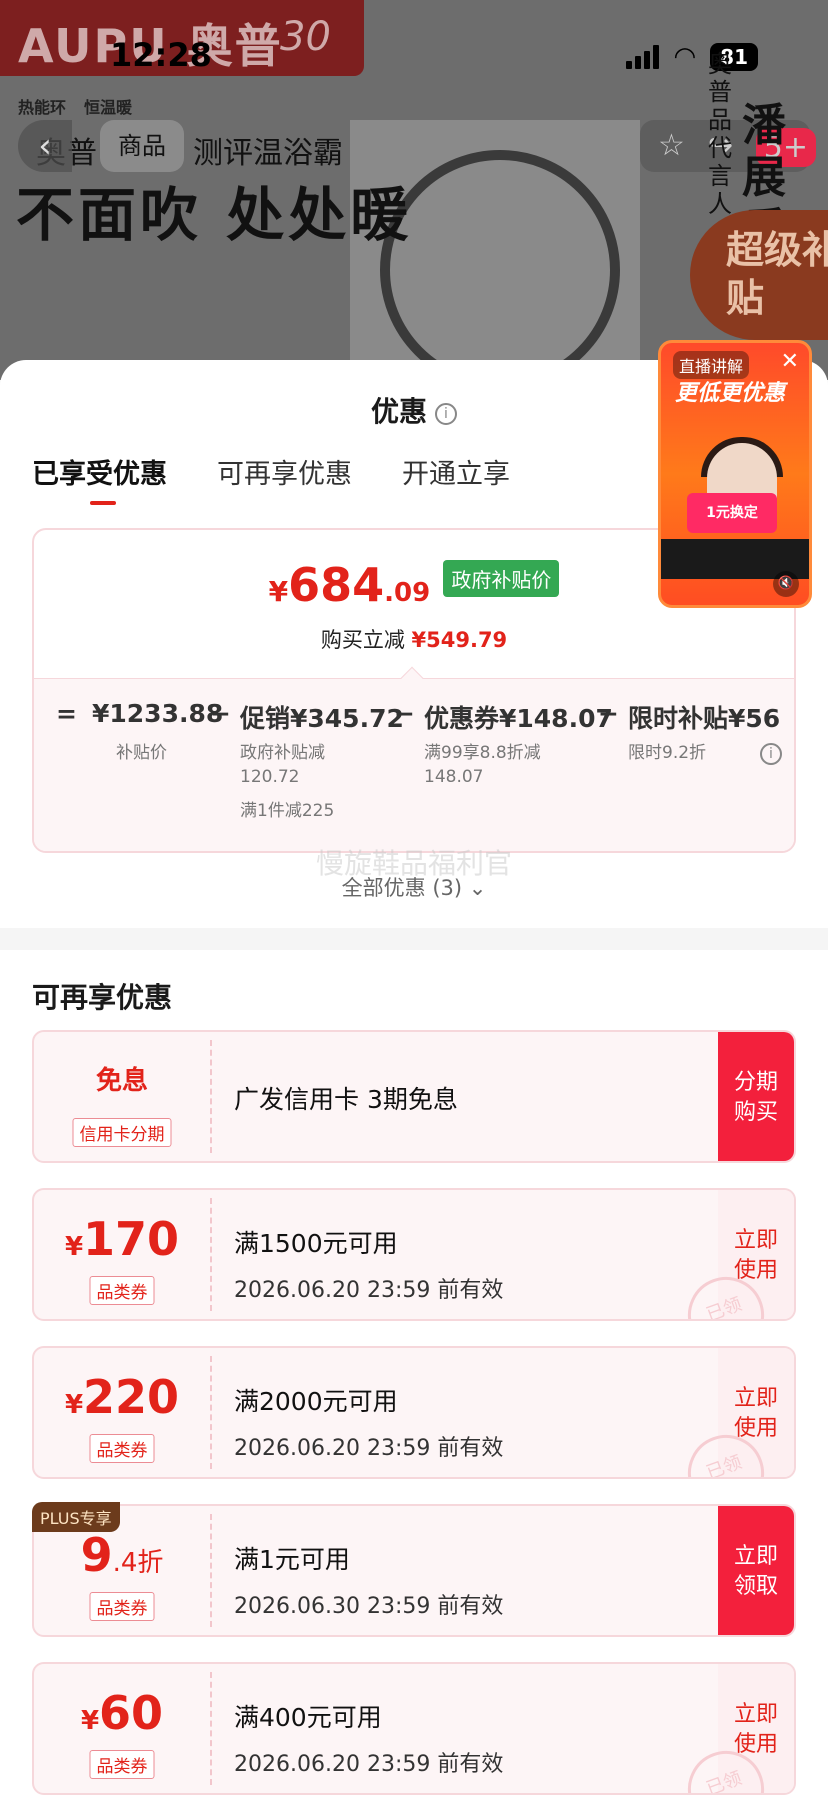 Image resolution: width=828 pixels, height=1795 pixels. I want to click on coupon-condition: 广发信用卡 3期免息, so click(346, 1099).